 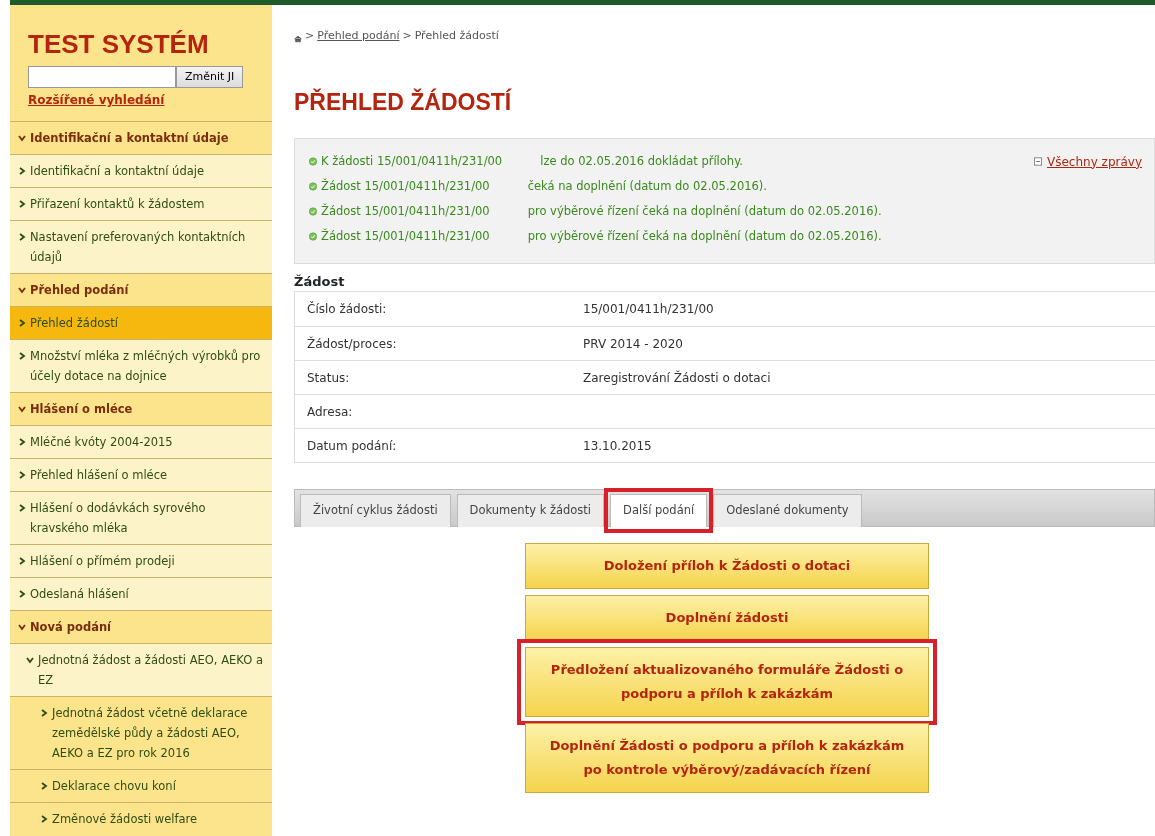 I want to click on field-label: Datum podání:, so click(x=352, y=446).